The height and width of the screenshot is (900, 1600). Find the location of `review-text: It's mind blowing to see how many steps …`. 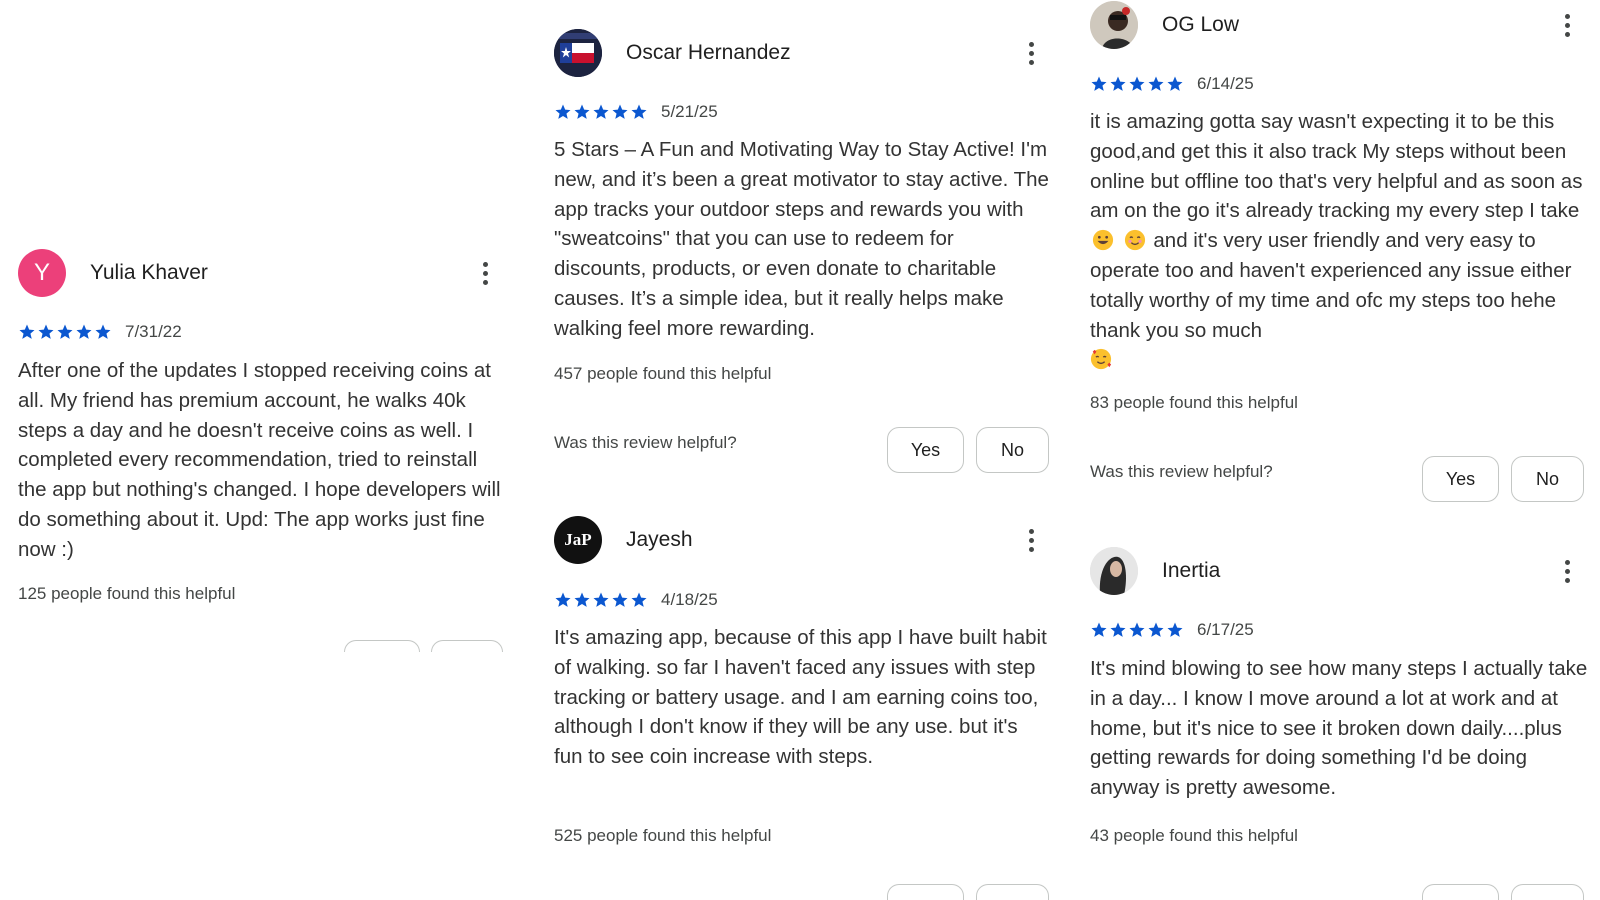

review-text: It's mind blowing to see how many steps … is located at coordinates (1339, 728).